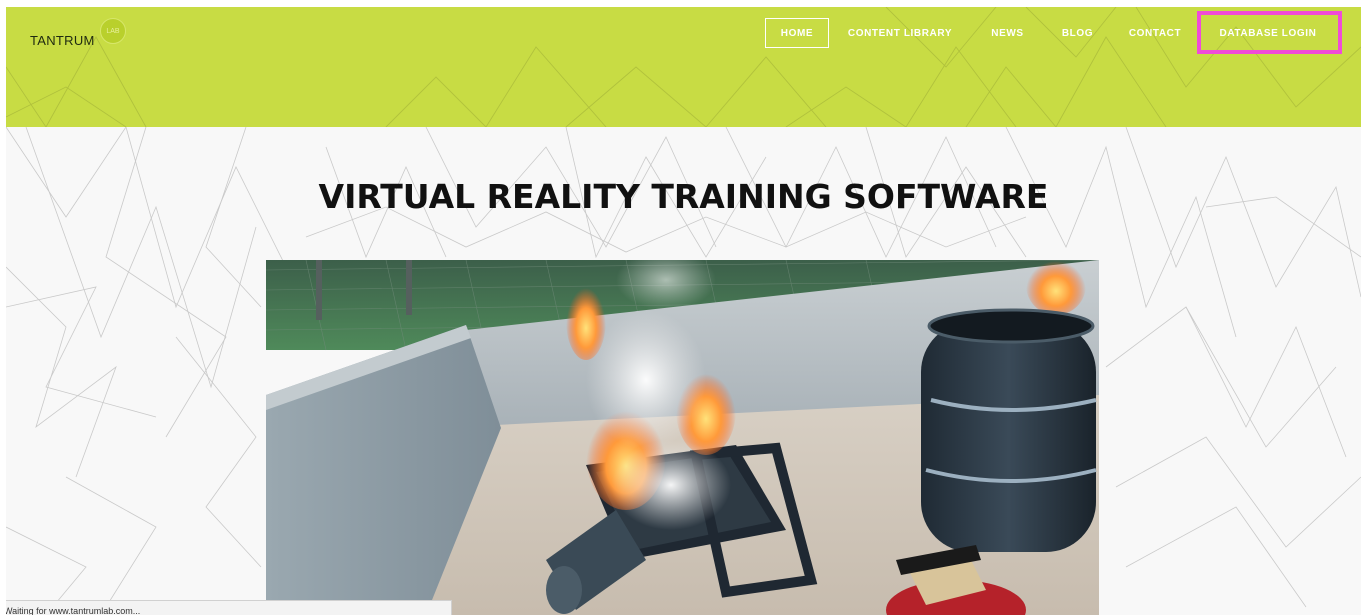 The image size is (1367, 615). What do you see at coordinates (900, 33) in the screenshot?
I see `nav-content-library: CONTENT LIBRARY` at bounding box center [900, 33].